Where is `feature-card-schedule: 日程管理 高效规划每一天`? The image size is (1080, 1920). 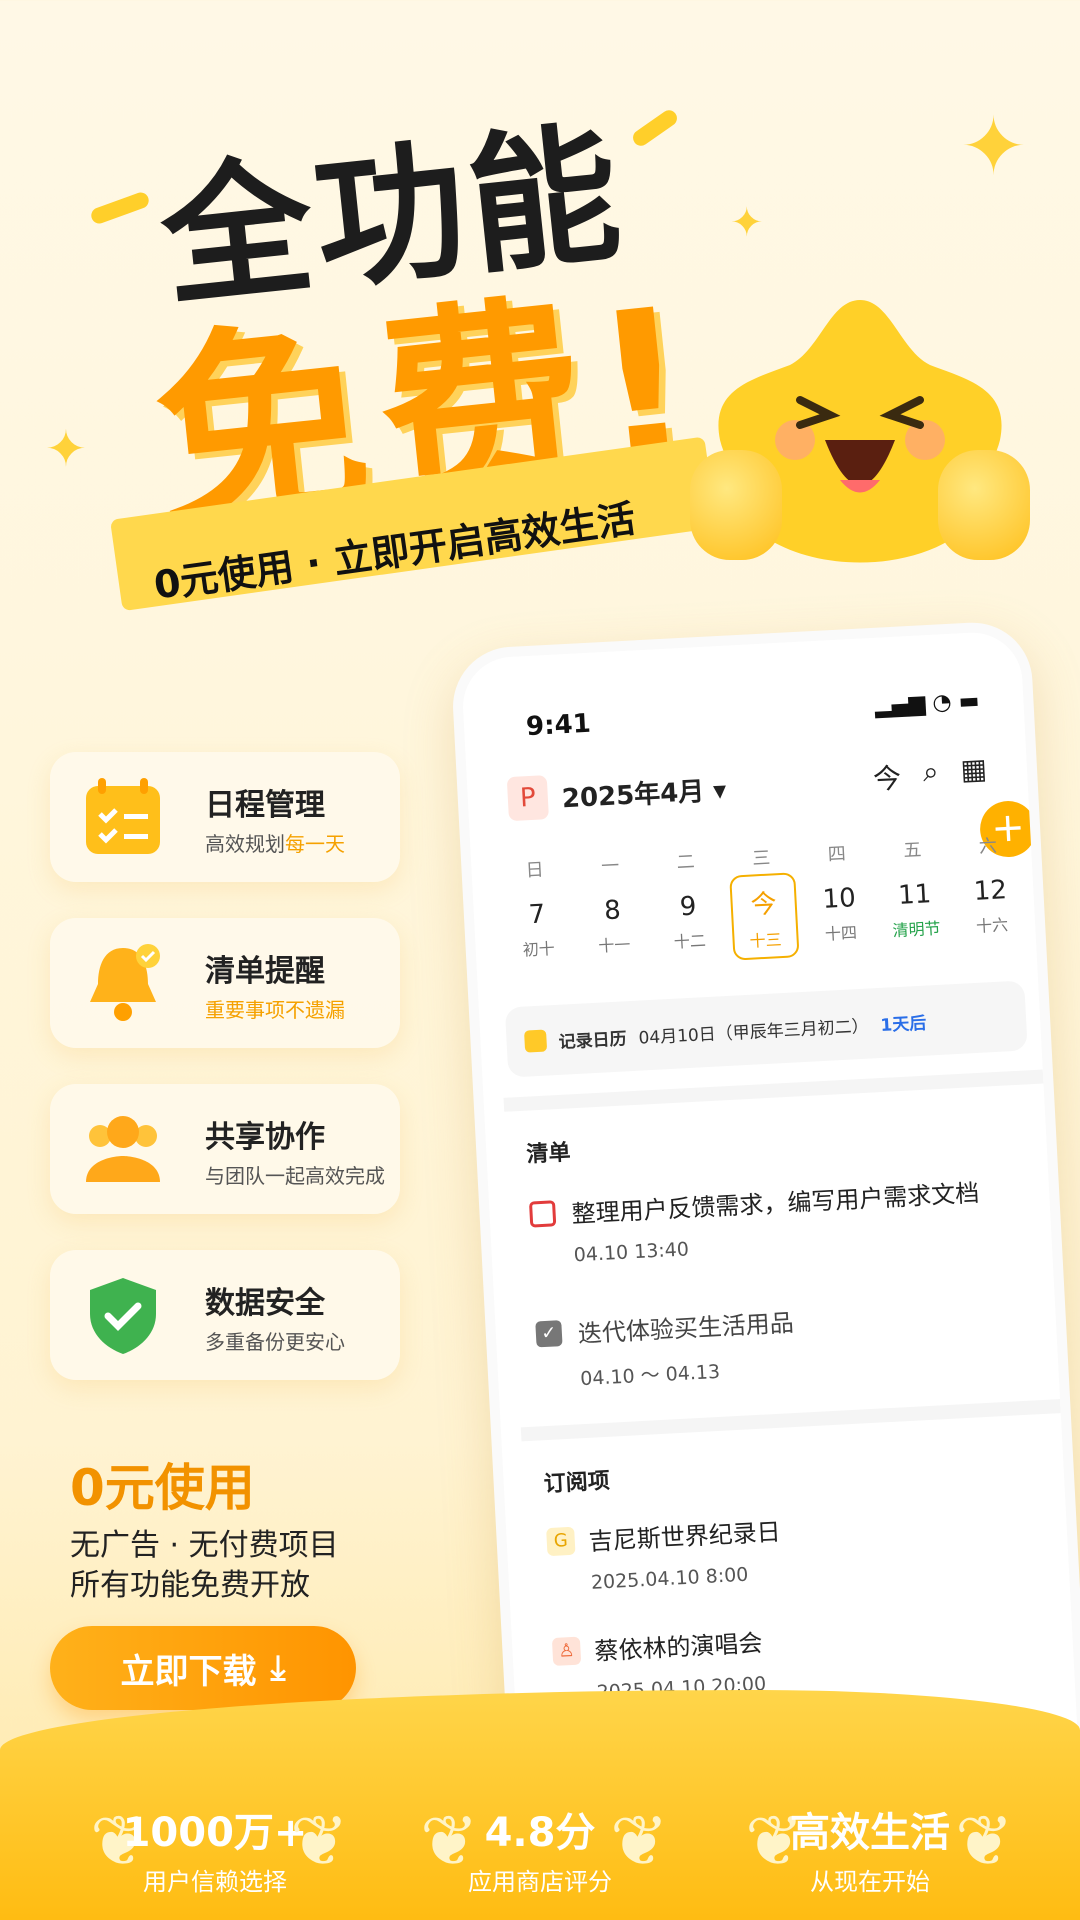
feature-card-schedule: 日程管理 高效规划每一天 is located at coordinates (225, 817).